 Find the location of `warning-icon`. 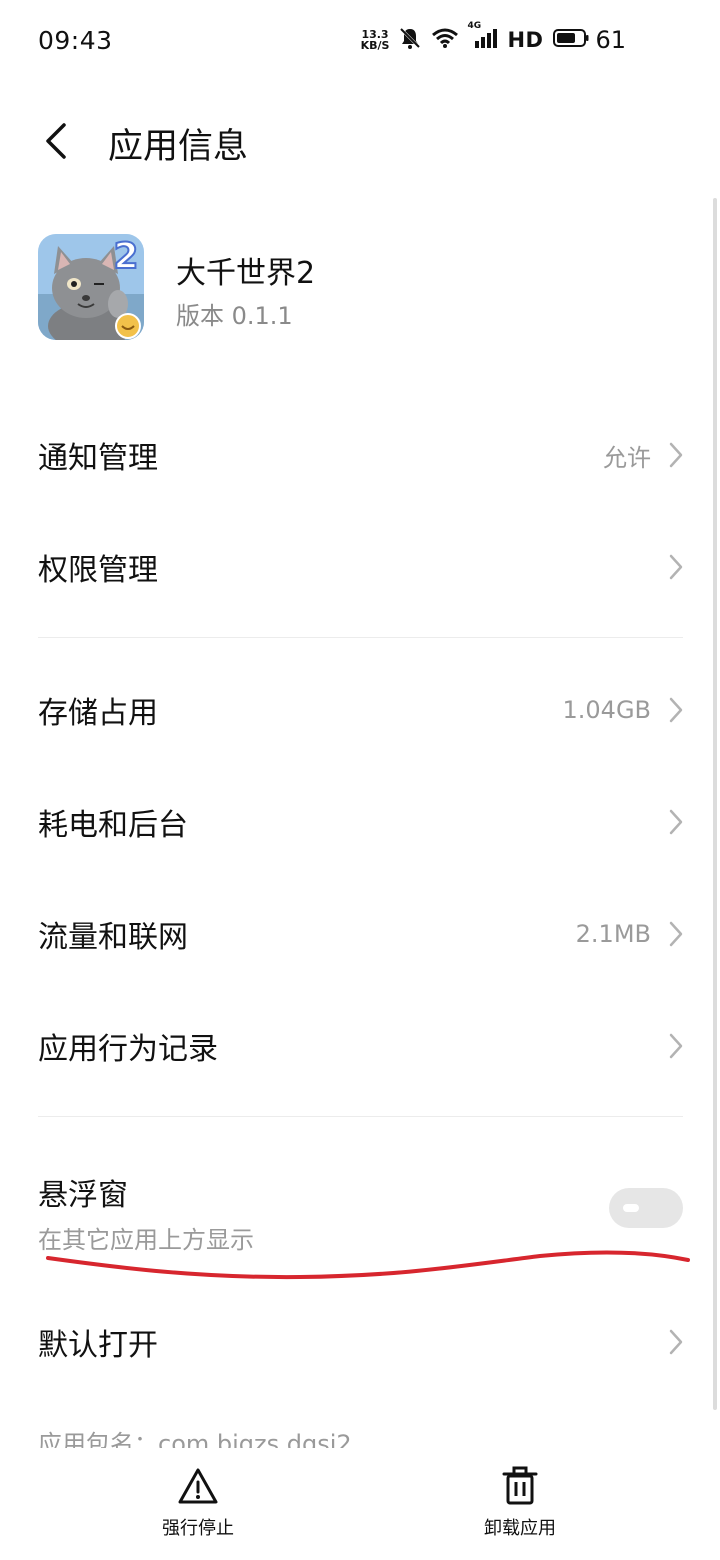

warning-icon is located at coordinates (198, 1486).